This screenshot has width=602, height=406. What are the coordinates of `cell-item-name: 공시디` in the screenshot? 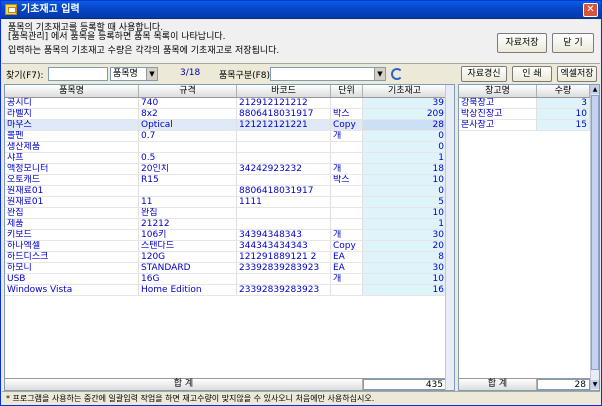 It's located at (72, 103).